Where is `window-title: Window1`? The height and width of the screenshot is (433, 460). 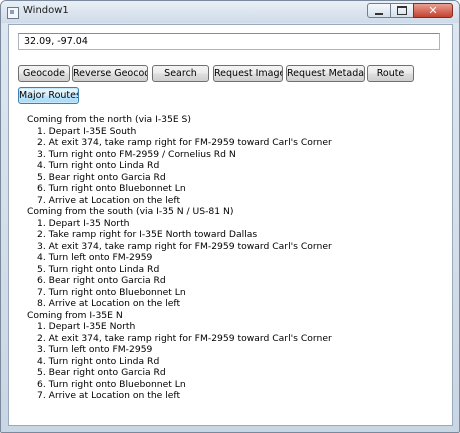
window-title: Window1 is located at coordinates (46, 10).